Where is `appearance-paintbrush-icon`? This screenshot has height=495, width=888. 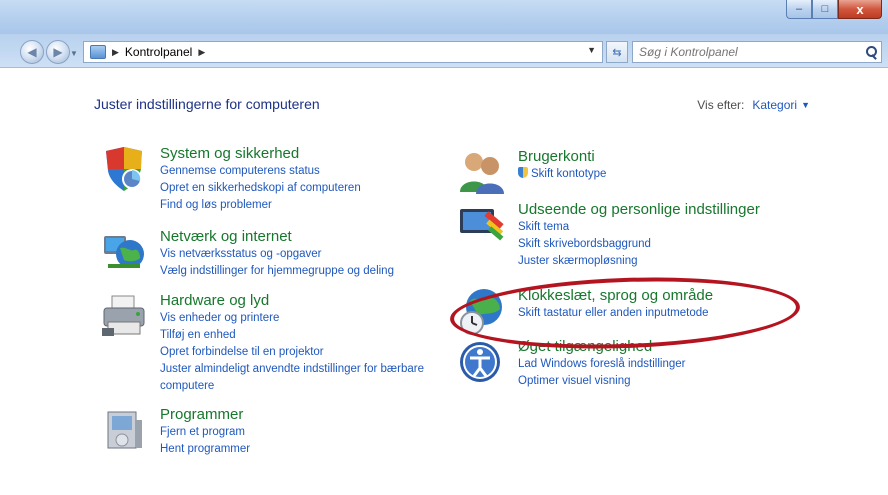 appearance-paintbrush-icon is located at coordinates (482, 225).